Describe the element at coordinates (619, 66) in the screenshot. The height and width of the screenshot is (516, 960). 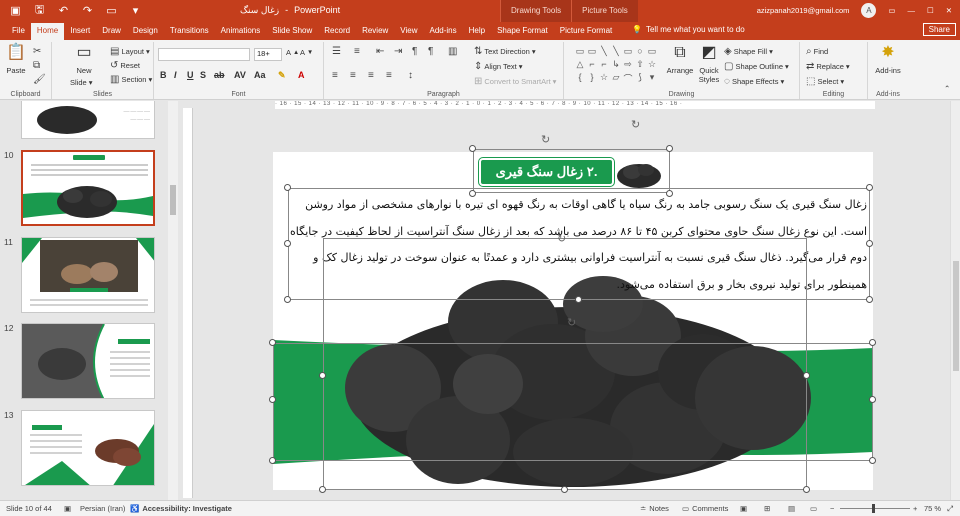
I see `shapes-gallery: ▭ ▭ ╲ ╲ ▭ ○ ▭ △ ⌐ ⌐ ↳ ⇨ ⇧ ☆ {} ☆ ▱ ⌒ ⟆ ▾` at that location.